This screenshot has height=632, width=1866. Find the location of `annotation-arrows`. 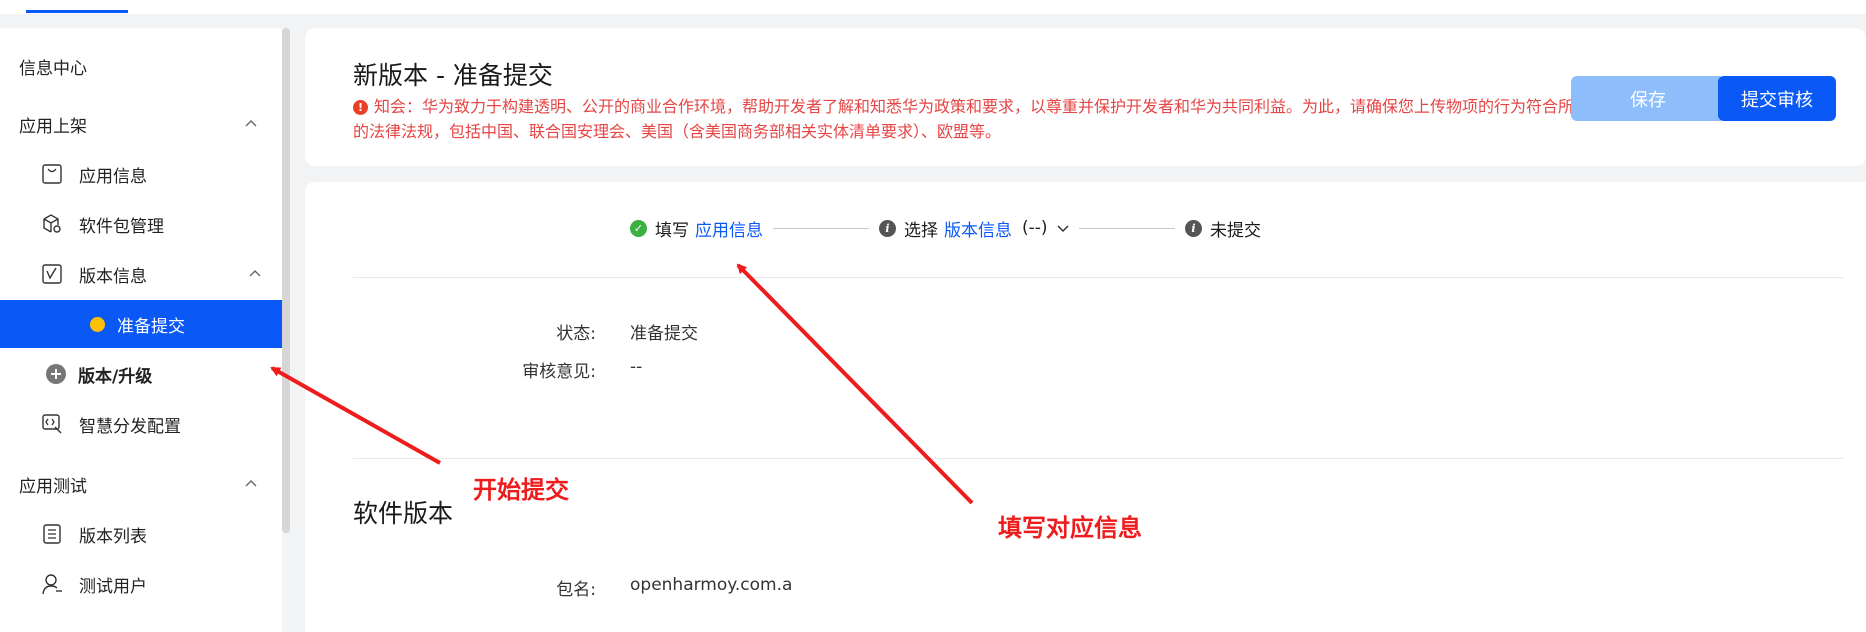

annotation-arrows is located at coordinates (622, 384).